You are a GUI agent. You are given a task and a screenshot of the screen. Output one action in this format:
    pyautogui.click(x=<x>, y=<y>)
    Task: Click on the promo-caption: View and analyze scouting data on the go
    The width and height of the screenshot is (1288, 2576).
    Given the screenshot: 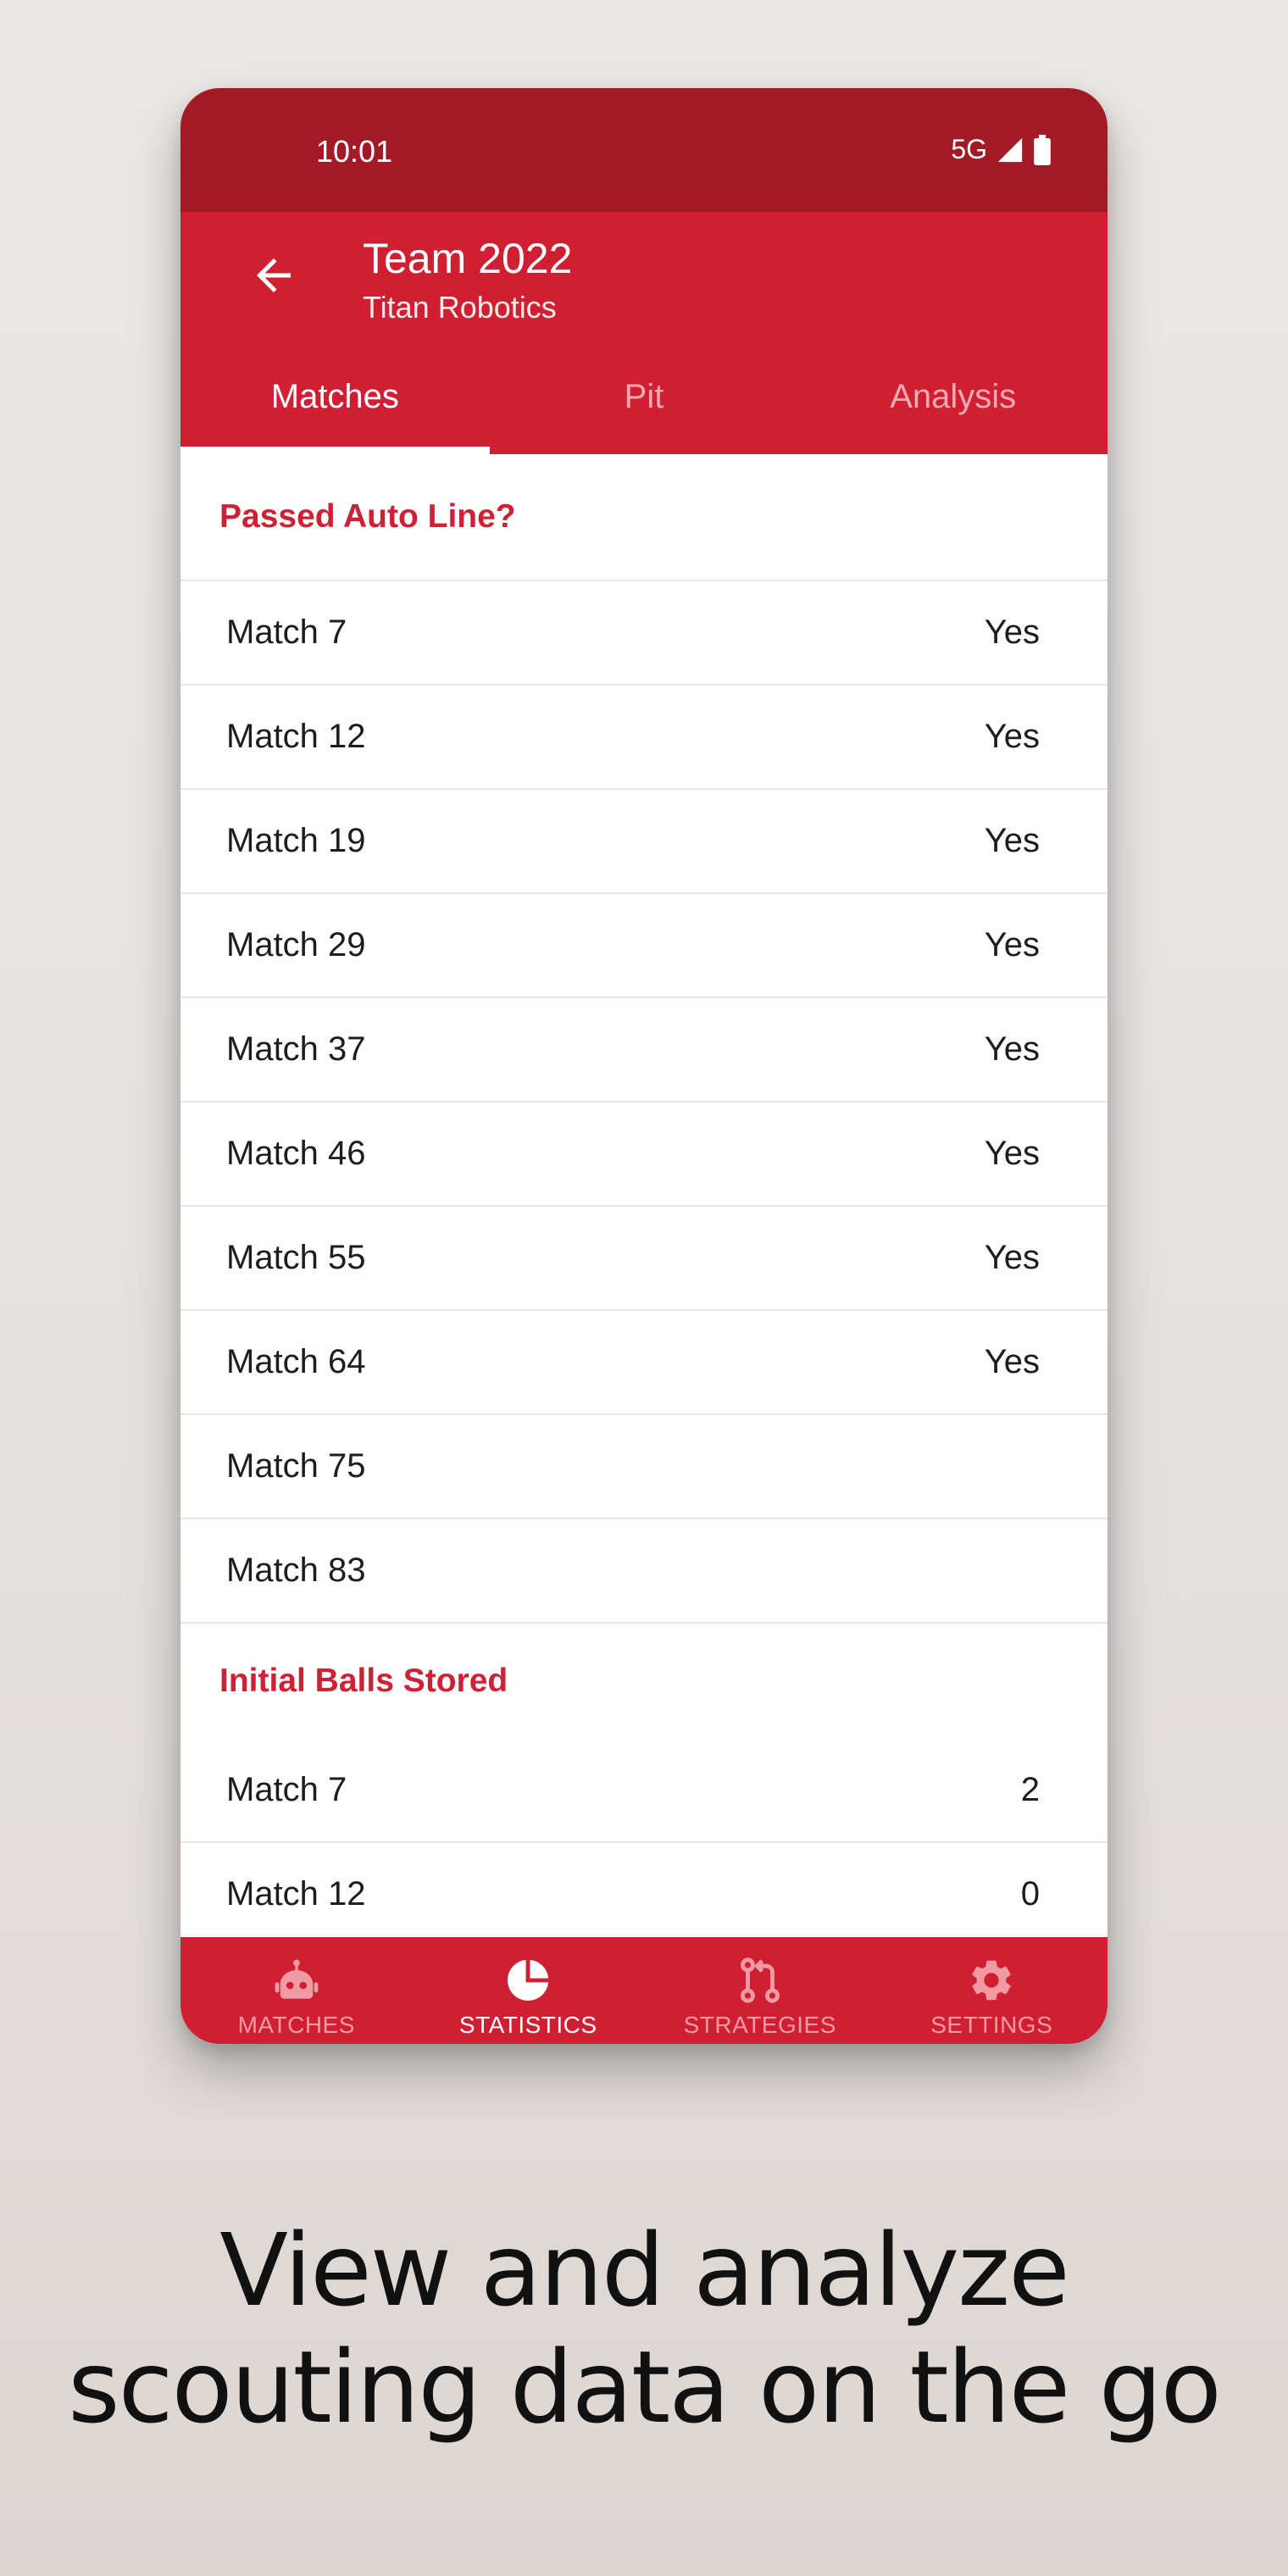 What is the action you would take?
    pyautogui.click(x=644, y=2329)
    